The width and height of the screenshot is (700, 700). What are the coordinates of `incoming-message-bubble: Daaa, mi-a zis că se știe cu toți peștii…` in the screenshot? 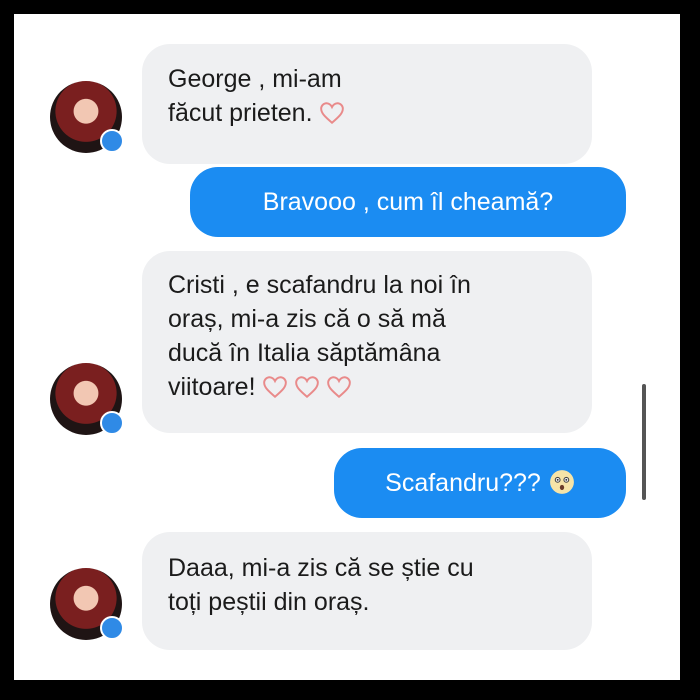 It's located at (367, 591).